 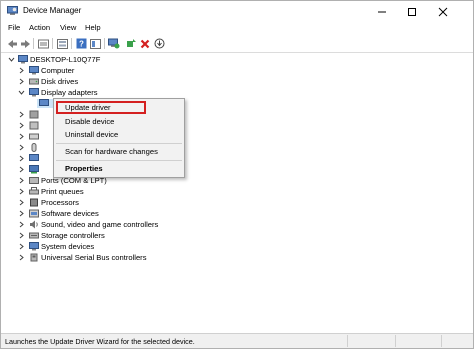 What do you see at coordinates (101, 192) in the screenshot?
I see `tree-item-print-queues: Print queues` at bounding box center [101, 192].